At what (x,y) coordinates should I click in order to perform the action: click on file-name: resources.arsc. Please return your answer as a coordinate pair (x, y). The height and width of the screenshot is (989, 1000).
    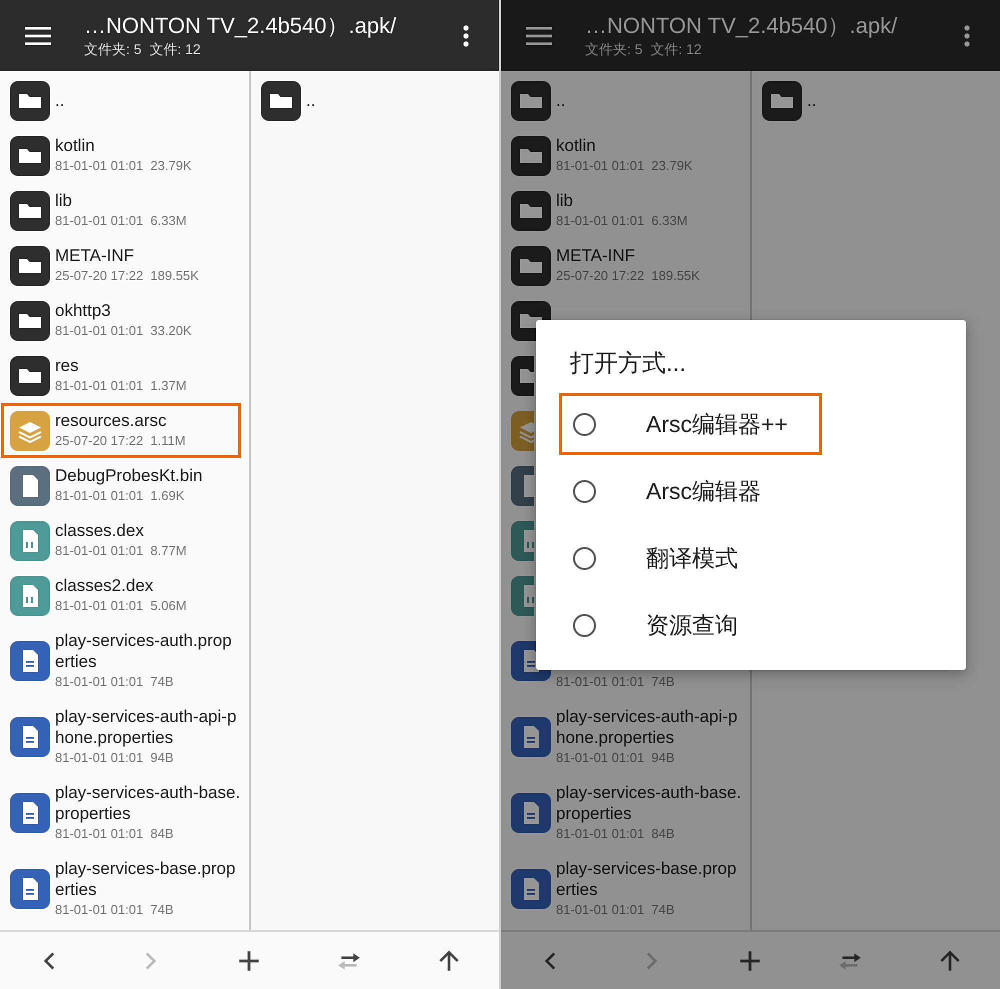
    Looking at the image, I should click on (111, 420).